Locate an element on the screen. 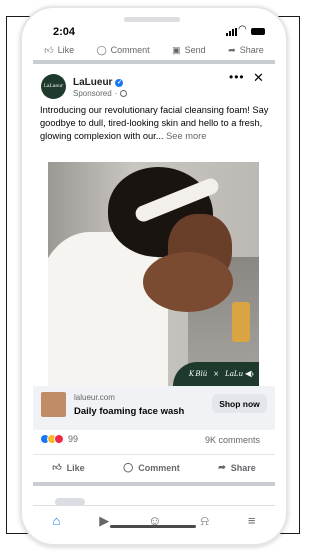  volume-icon: ◀⧽ is located at coordinates (249, 374).